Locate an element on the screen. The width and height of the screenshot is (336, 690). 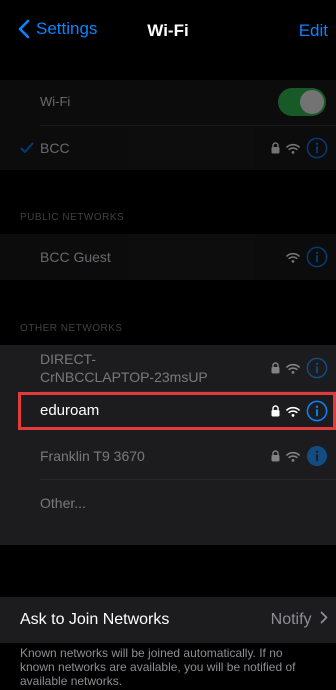
section-header-public: PUBLIC NETWORKS is located at coordinates (72, 217).